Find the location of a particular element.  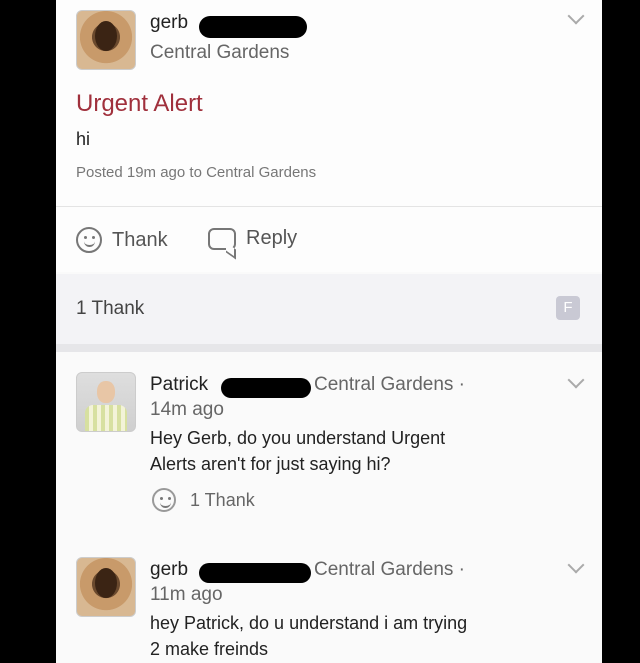

reply-button: Reply is located at coordinates (252, 238).